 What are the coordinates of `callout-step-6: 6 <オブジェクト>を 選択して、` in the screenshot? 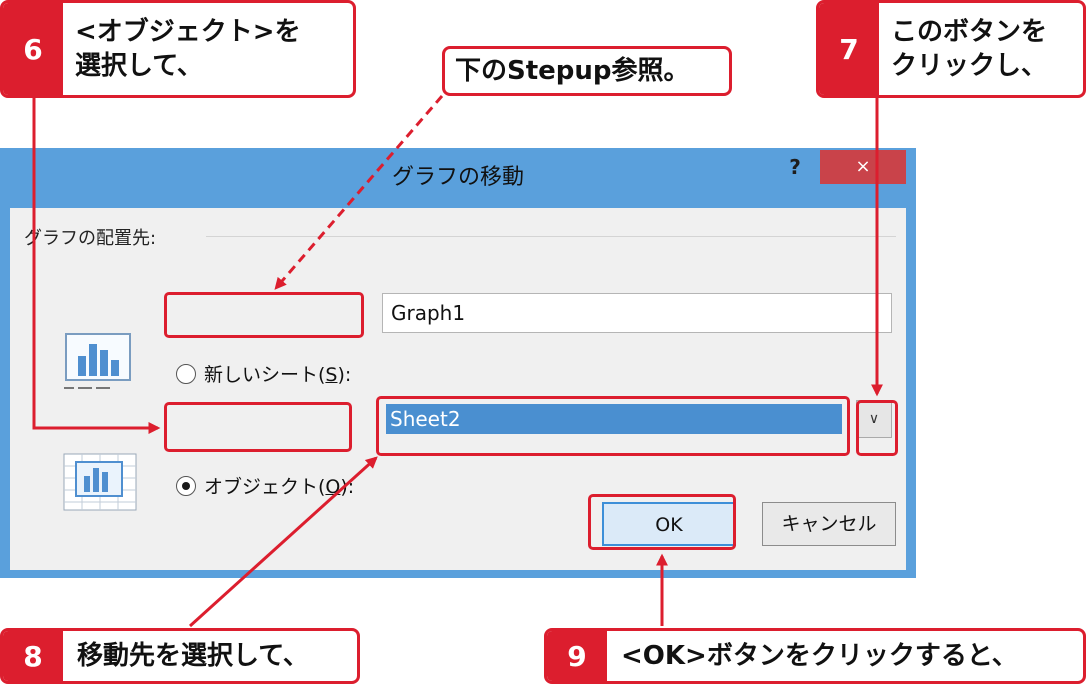 It's located at (178, 49).